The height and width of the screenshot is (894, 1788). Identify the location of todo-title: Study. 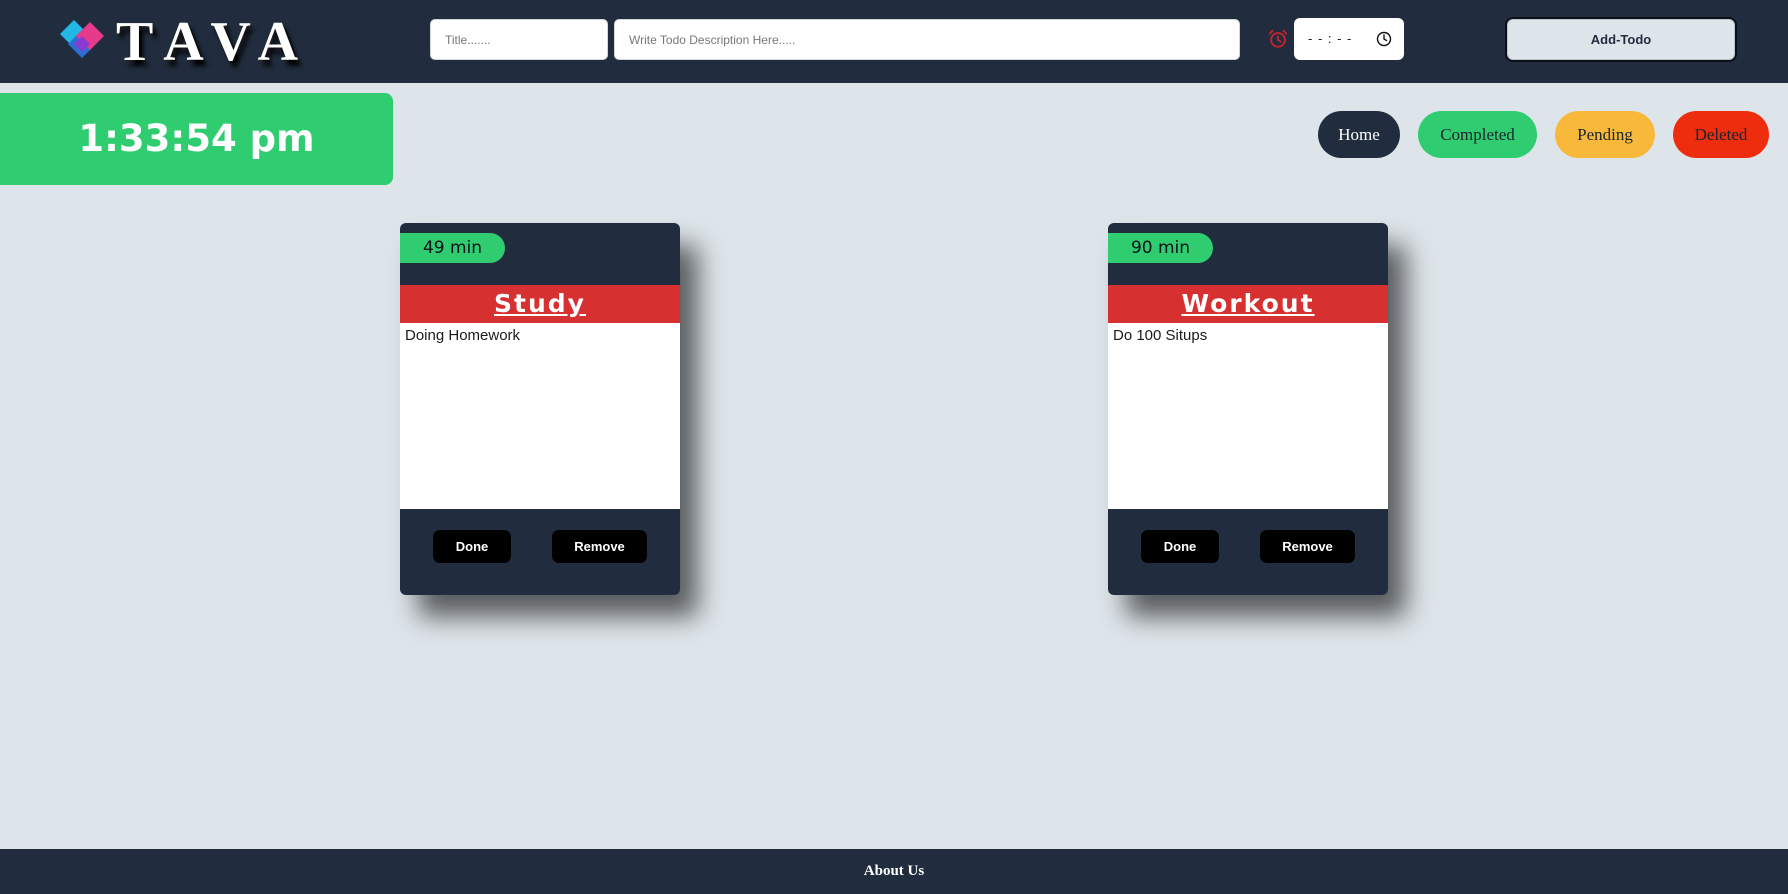
(540, 304).